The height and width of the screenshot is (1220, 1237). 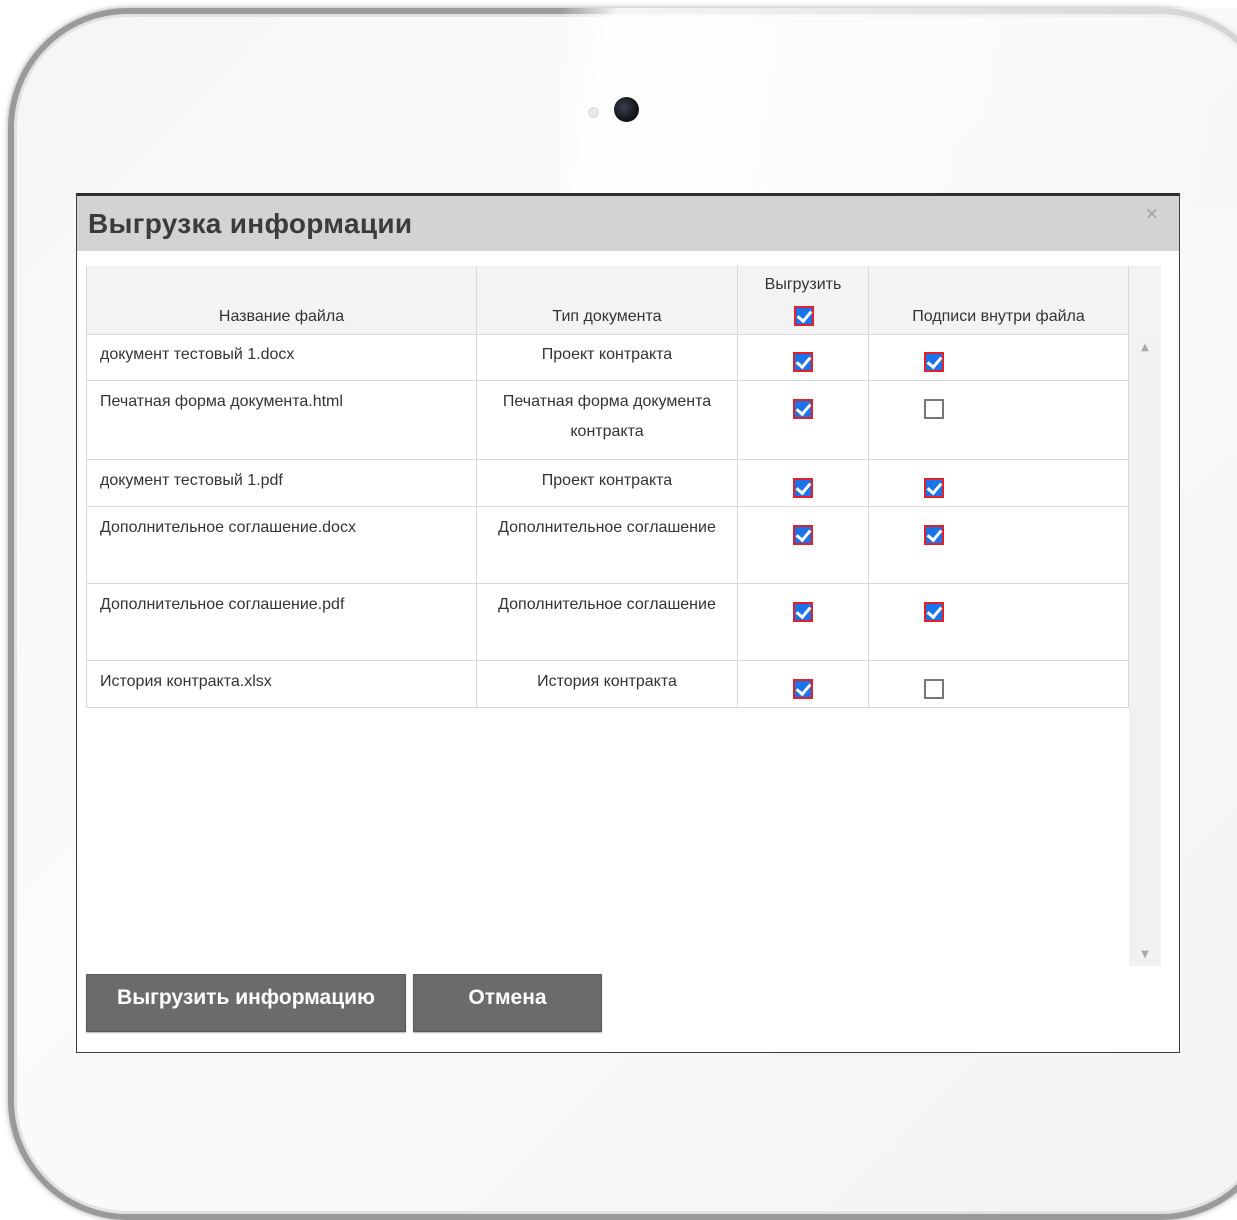 What do you see at coordinates (626, 109) in the screenshot?
I see `camera-icon` at bounding box center [626, 109].